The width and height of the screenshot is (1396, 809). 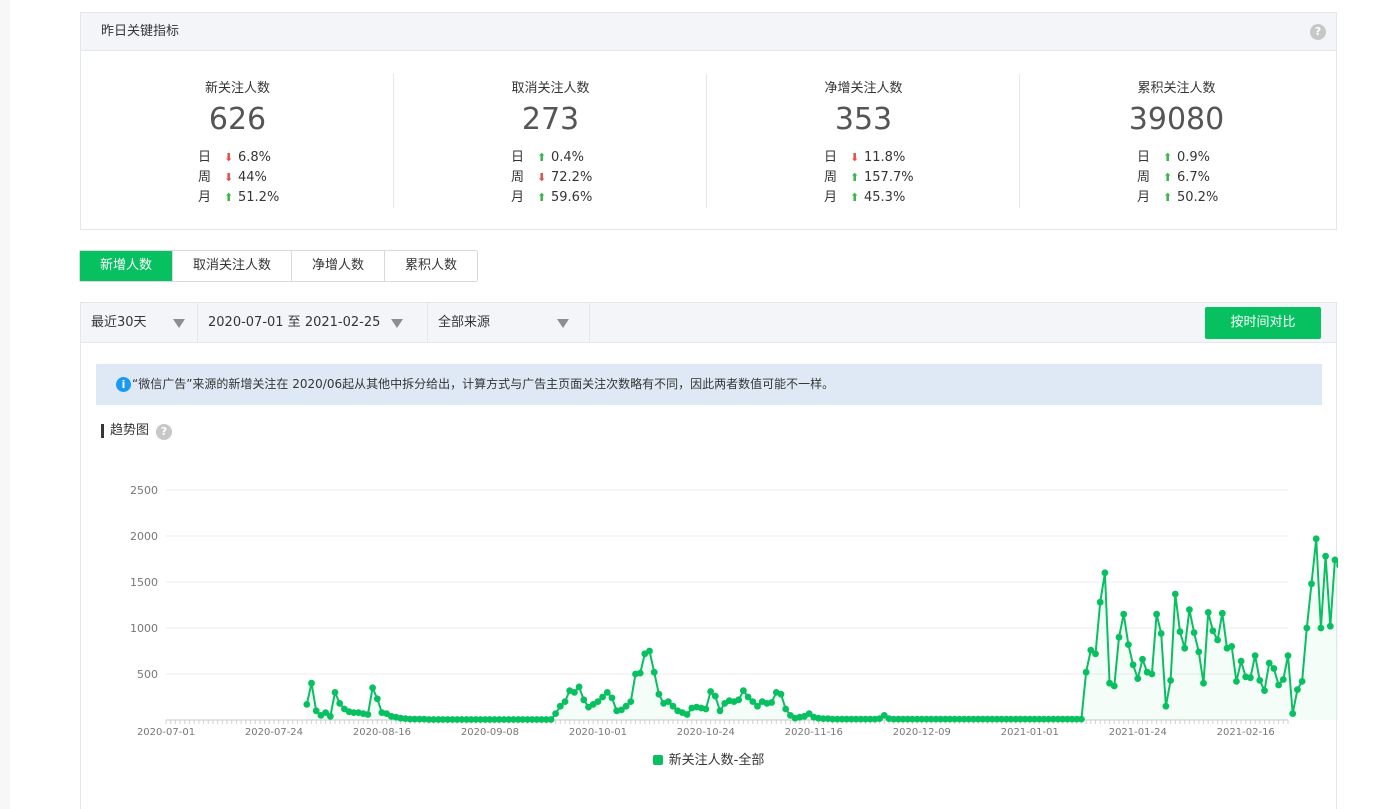 What do you see at coordinates (139, 323) in the screenshot?
I see `range-select: 最近30天` at bounding box center [139, 323].